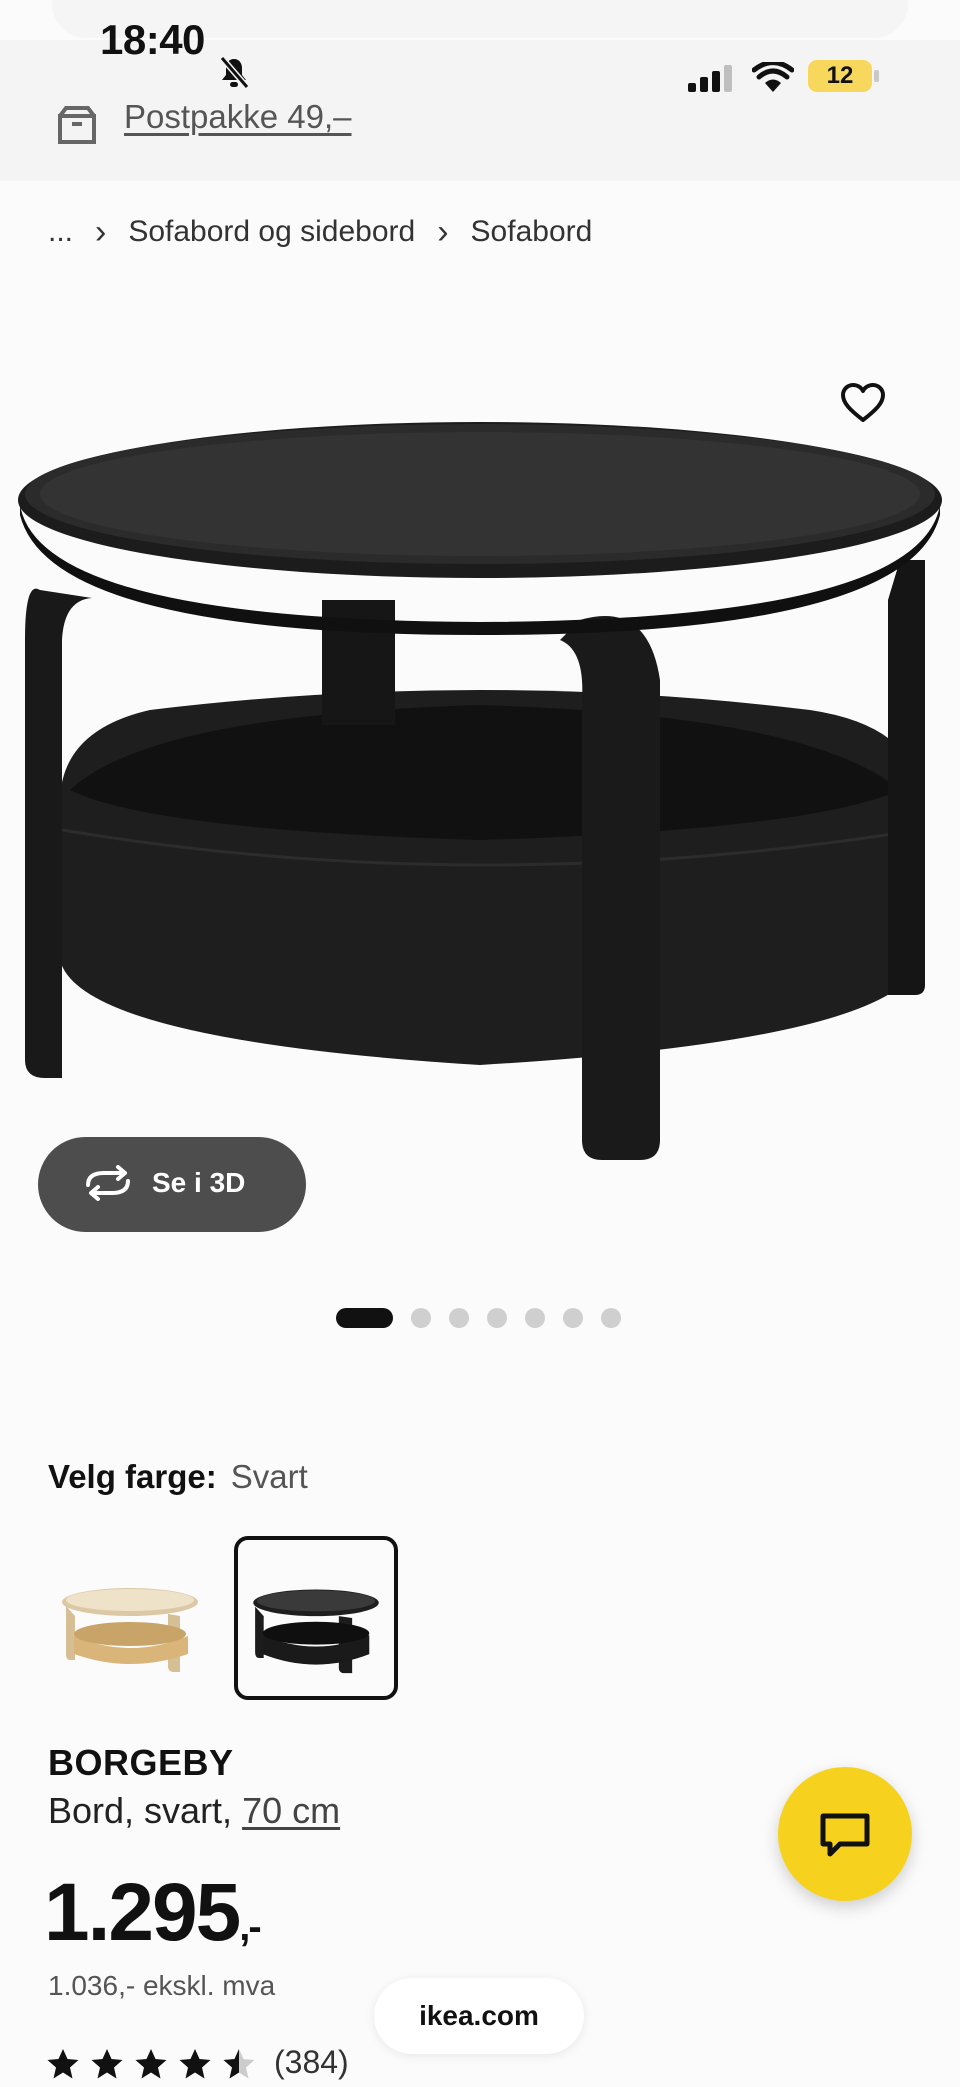  What do you see at coordinates (478, 1318) in the screenshot?
I see `image-carousel-dots` at bounding box center [478, 1318].